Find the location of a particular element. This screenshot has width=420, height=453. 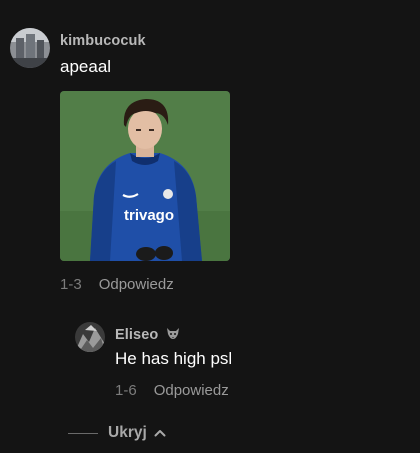

commenter-username: kimbucocuk is located at coordinates (103, 41).